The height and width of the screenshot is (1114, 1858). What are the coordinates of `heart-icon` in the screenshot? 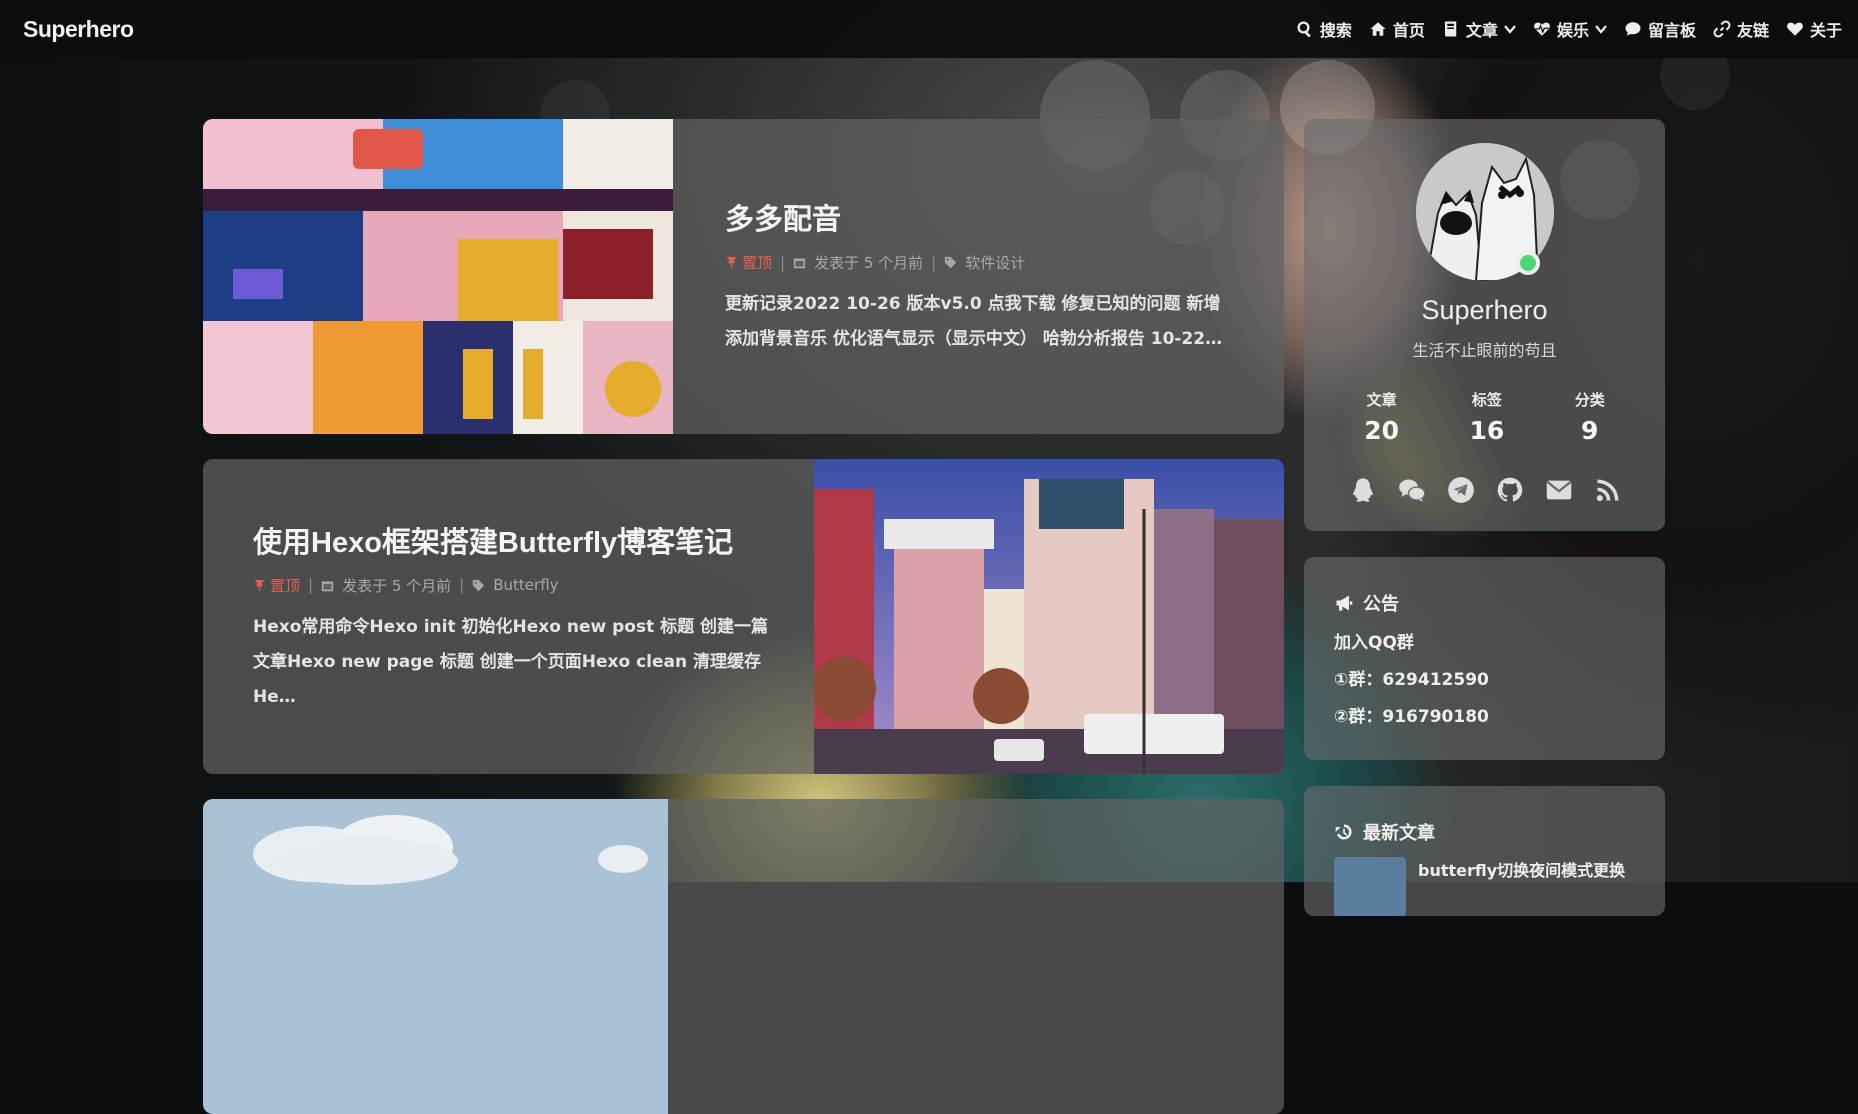 It's located at (1795, 29).